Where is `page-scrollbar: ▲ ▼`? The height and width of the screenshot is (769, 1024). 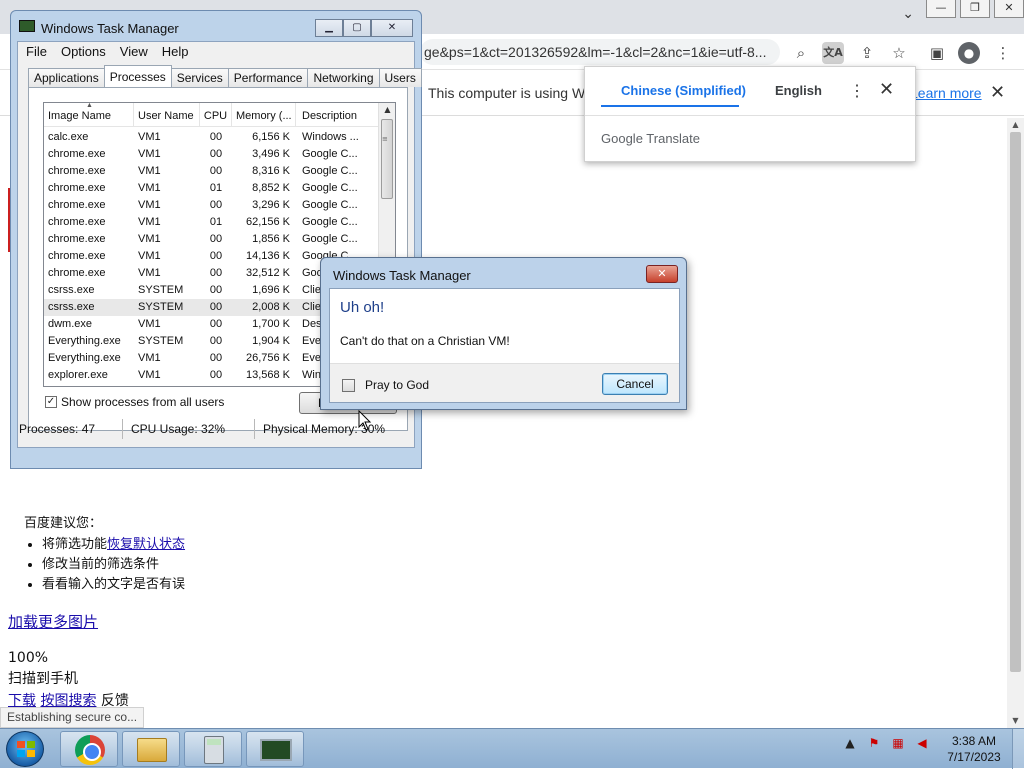
page-scrollbar: ▲ ▼ is located at coordinates (1015, 423).